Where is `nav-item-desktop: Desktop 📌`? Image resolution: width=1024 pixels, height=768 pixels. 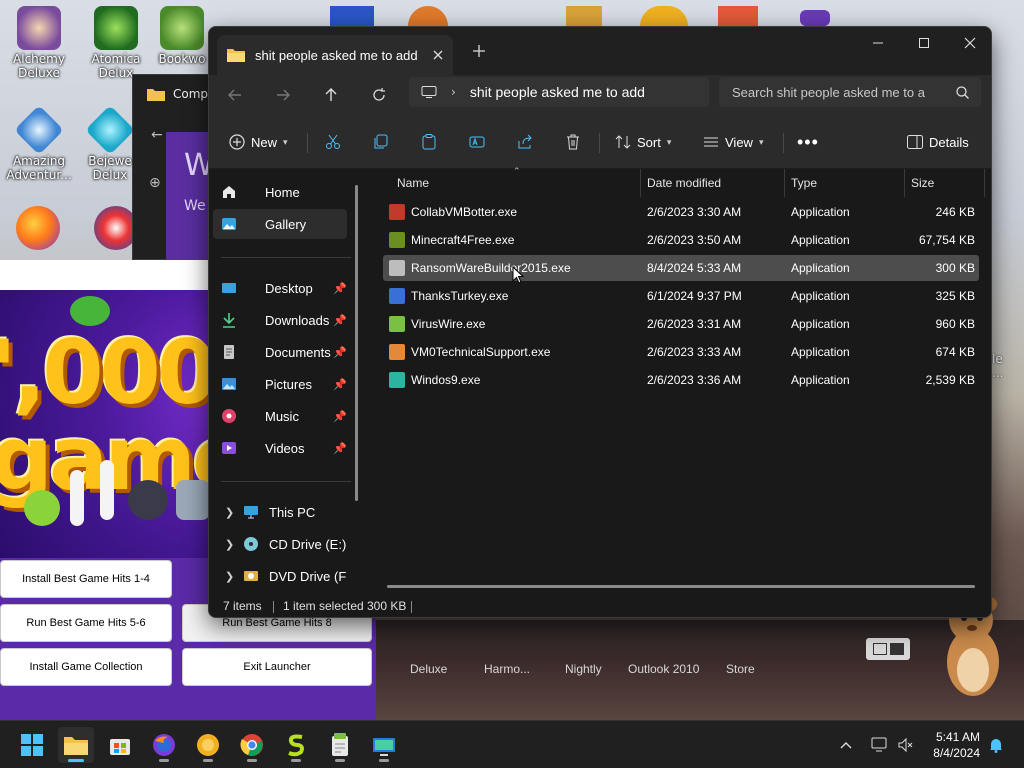 nav-item-desktop: Desktop 📌 is located at coordinates (280, 288).